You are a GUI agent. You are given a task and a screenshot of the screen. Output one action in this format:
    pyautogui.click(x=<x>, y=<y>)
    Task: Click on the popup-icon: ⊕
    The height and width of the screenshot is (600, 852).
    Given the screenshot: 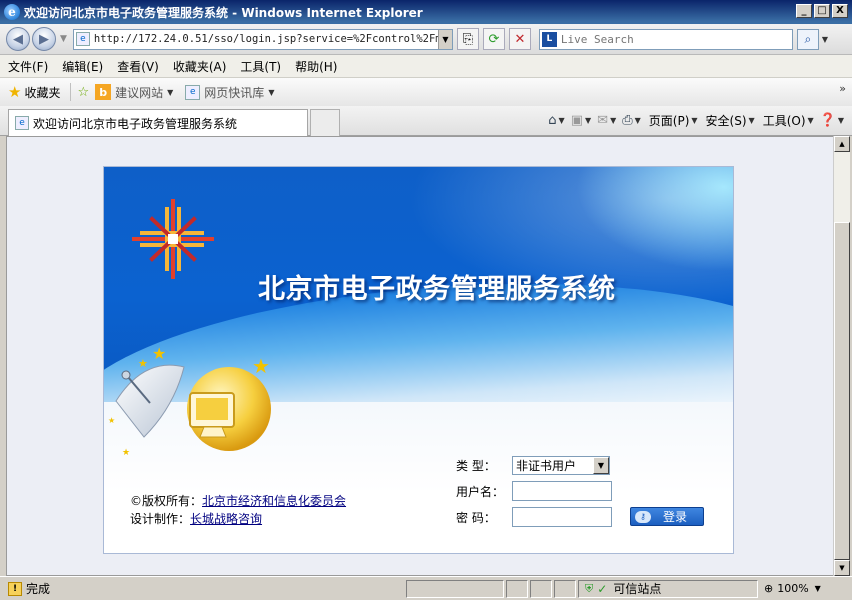 What is the action you would take?
    pyautogui.click(x=768, y=588)
    